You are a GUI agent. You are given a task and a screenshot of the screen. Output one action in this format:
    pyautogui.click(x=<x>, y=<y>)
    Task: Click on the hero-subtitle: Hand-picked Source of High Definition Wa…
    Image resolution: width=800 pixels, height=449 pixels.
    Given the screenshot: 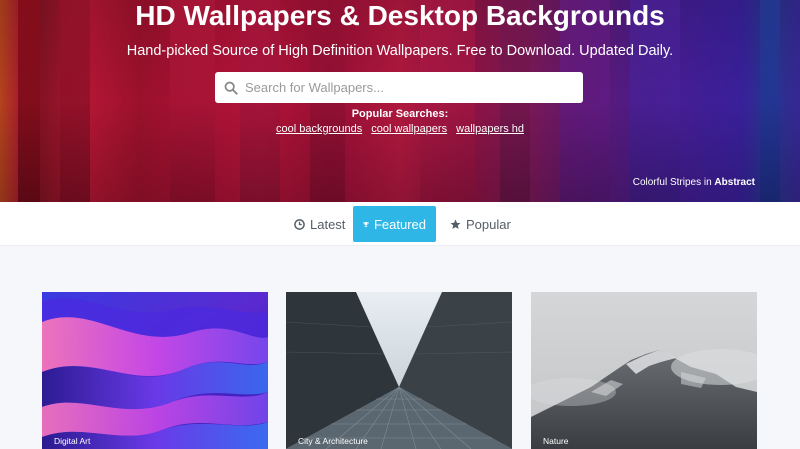 What is the action you would take?
    pyautogui.click(x=400, y=51)
    